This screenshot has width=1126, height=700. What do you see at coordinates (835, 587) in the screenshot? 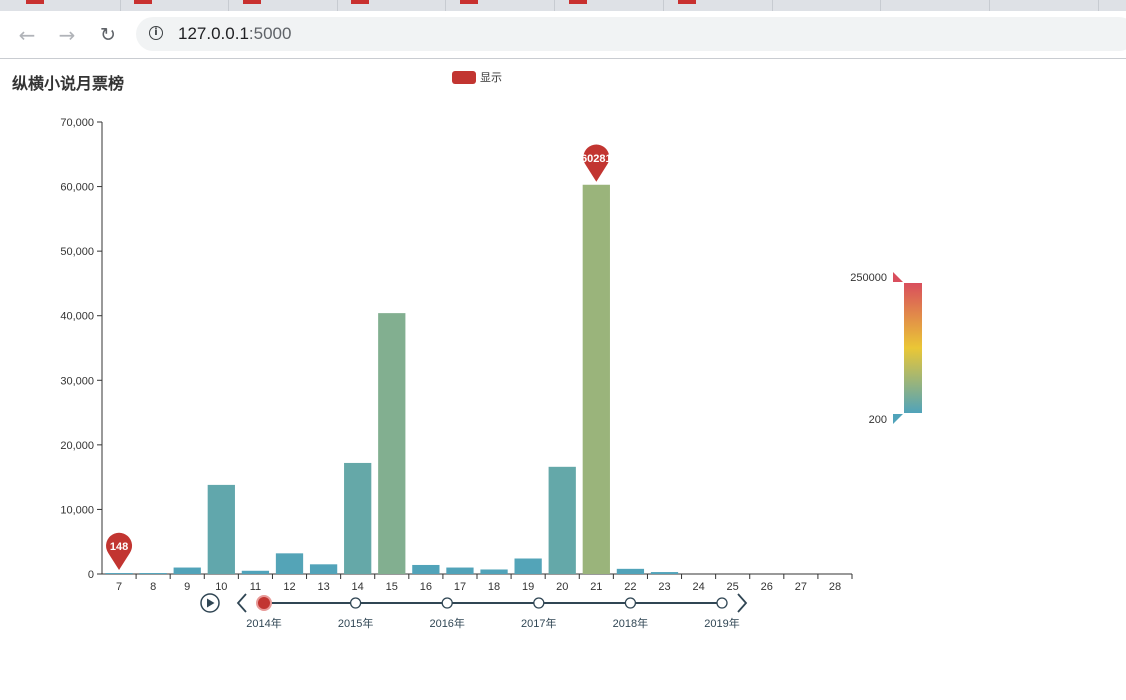
I see `x-tick-label: 28` at bounding box center [835, 587].